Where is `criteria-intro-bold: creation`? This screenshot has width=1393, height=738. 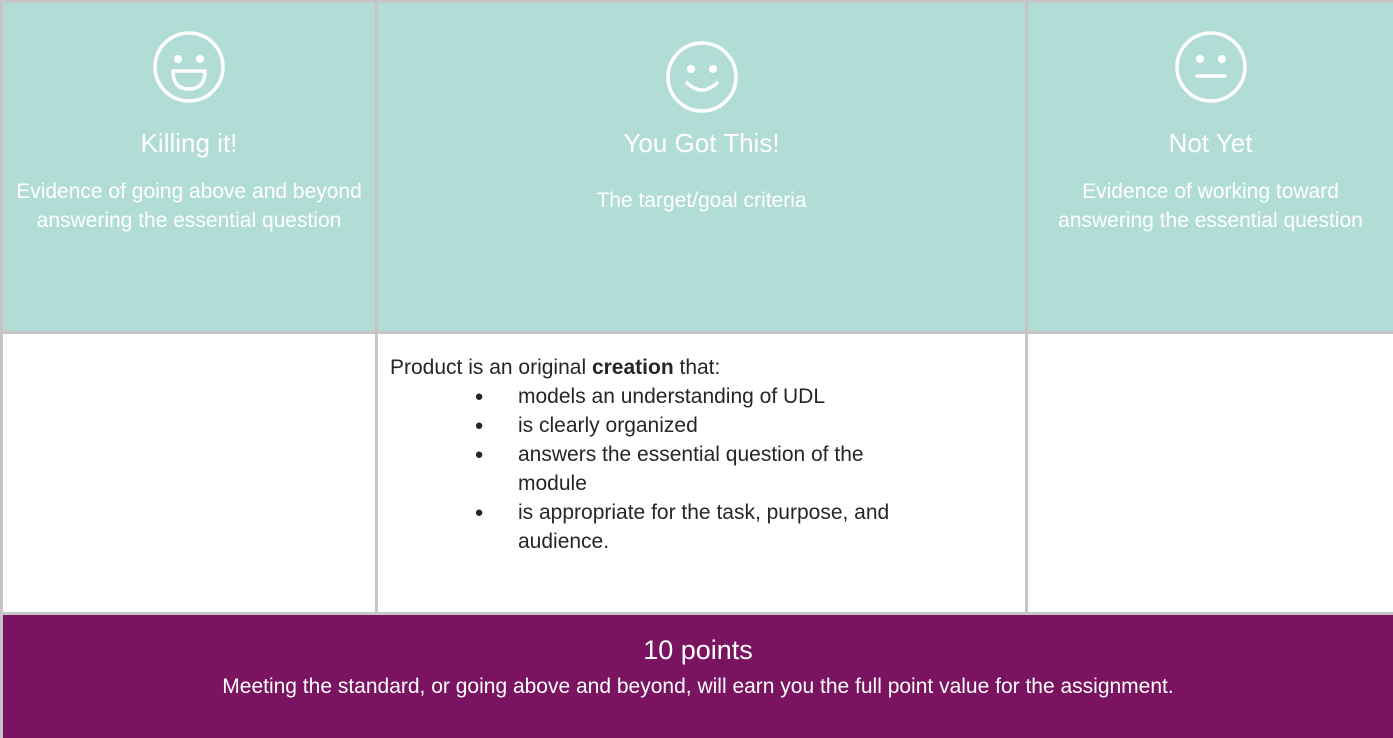
criteria-intro-bold: creation is located at coordinates (632, 367).